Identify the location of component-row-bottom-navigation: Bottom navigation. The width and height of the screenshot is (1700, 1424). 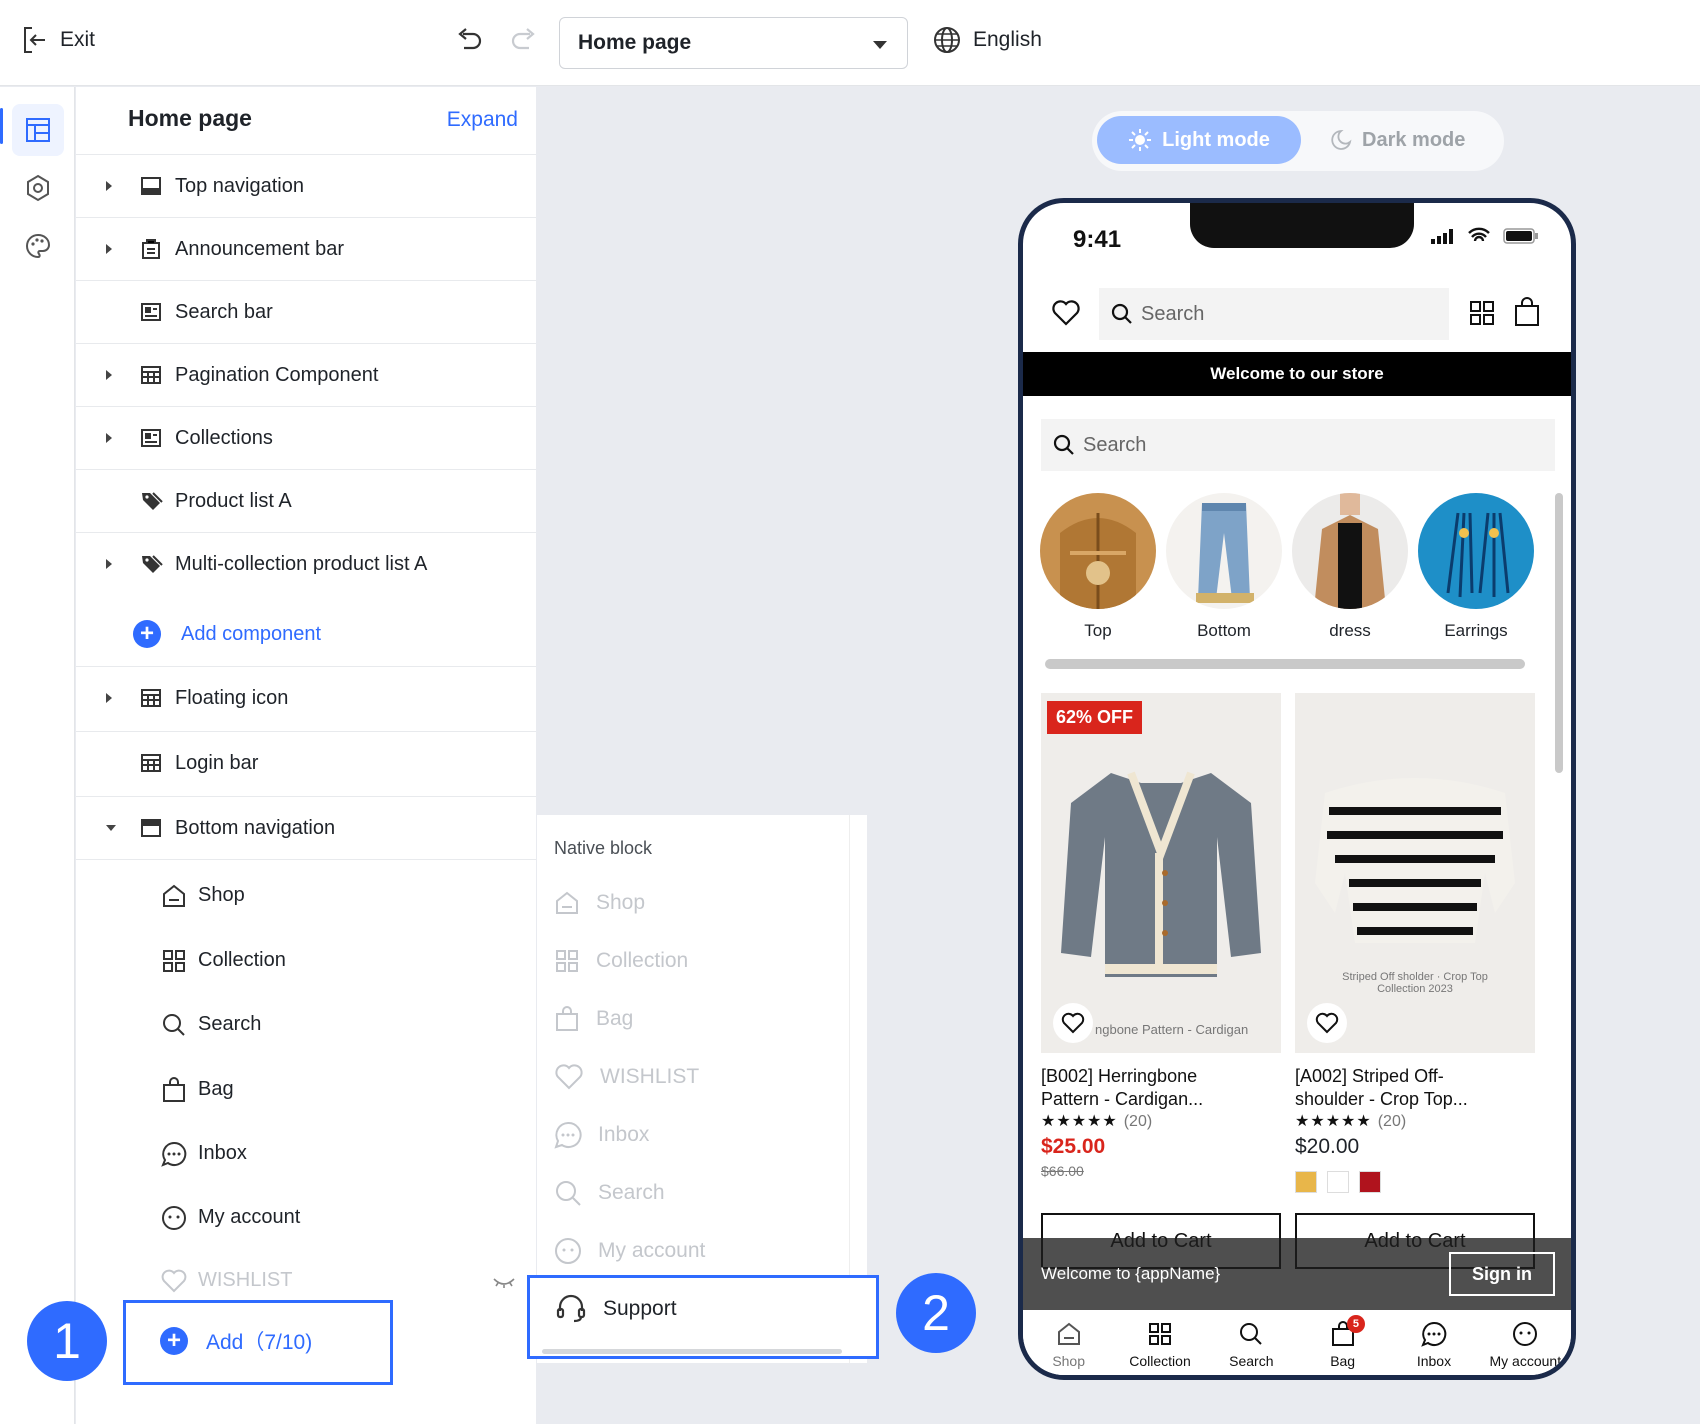
(306, 827).